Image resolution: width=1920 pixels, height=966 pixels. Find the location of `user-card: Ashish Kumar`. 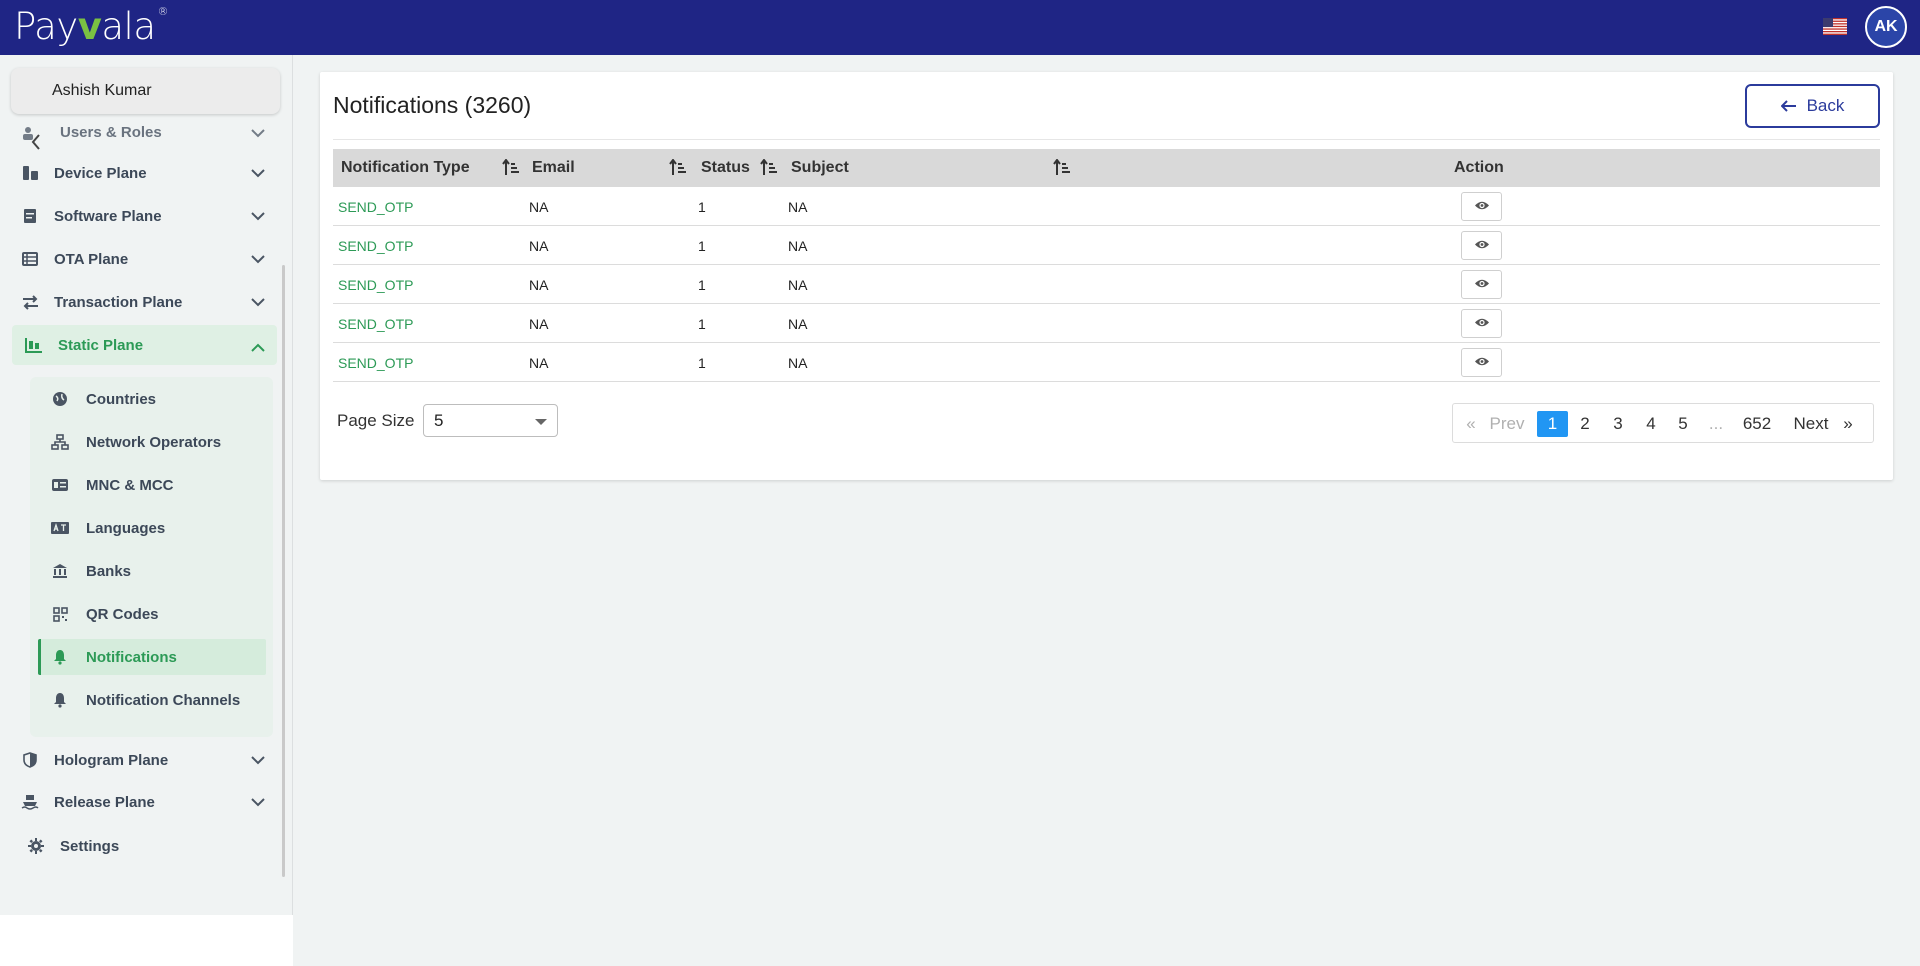

user-card: Ashish Kumar is located at coordinates (145, 91).